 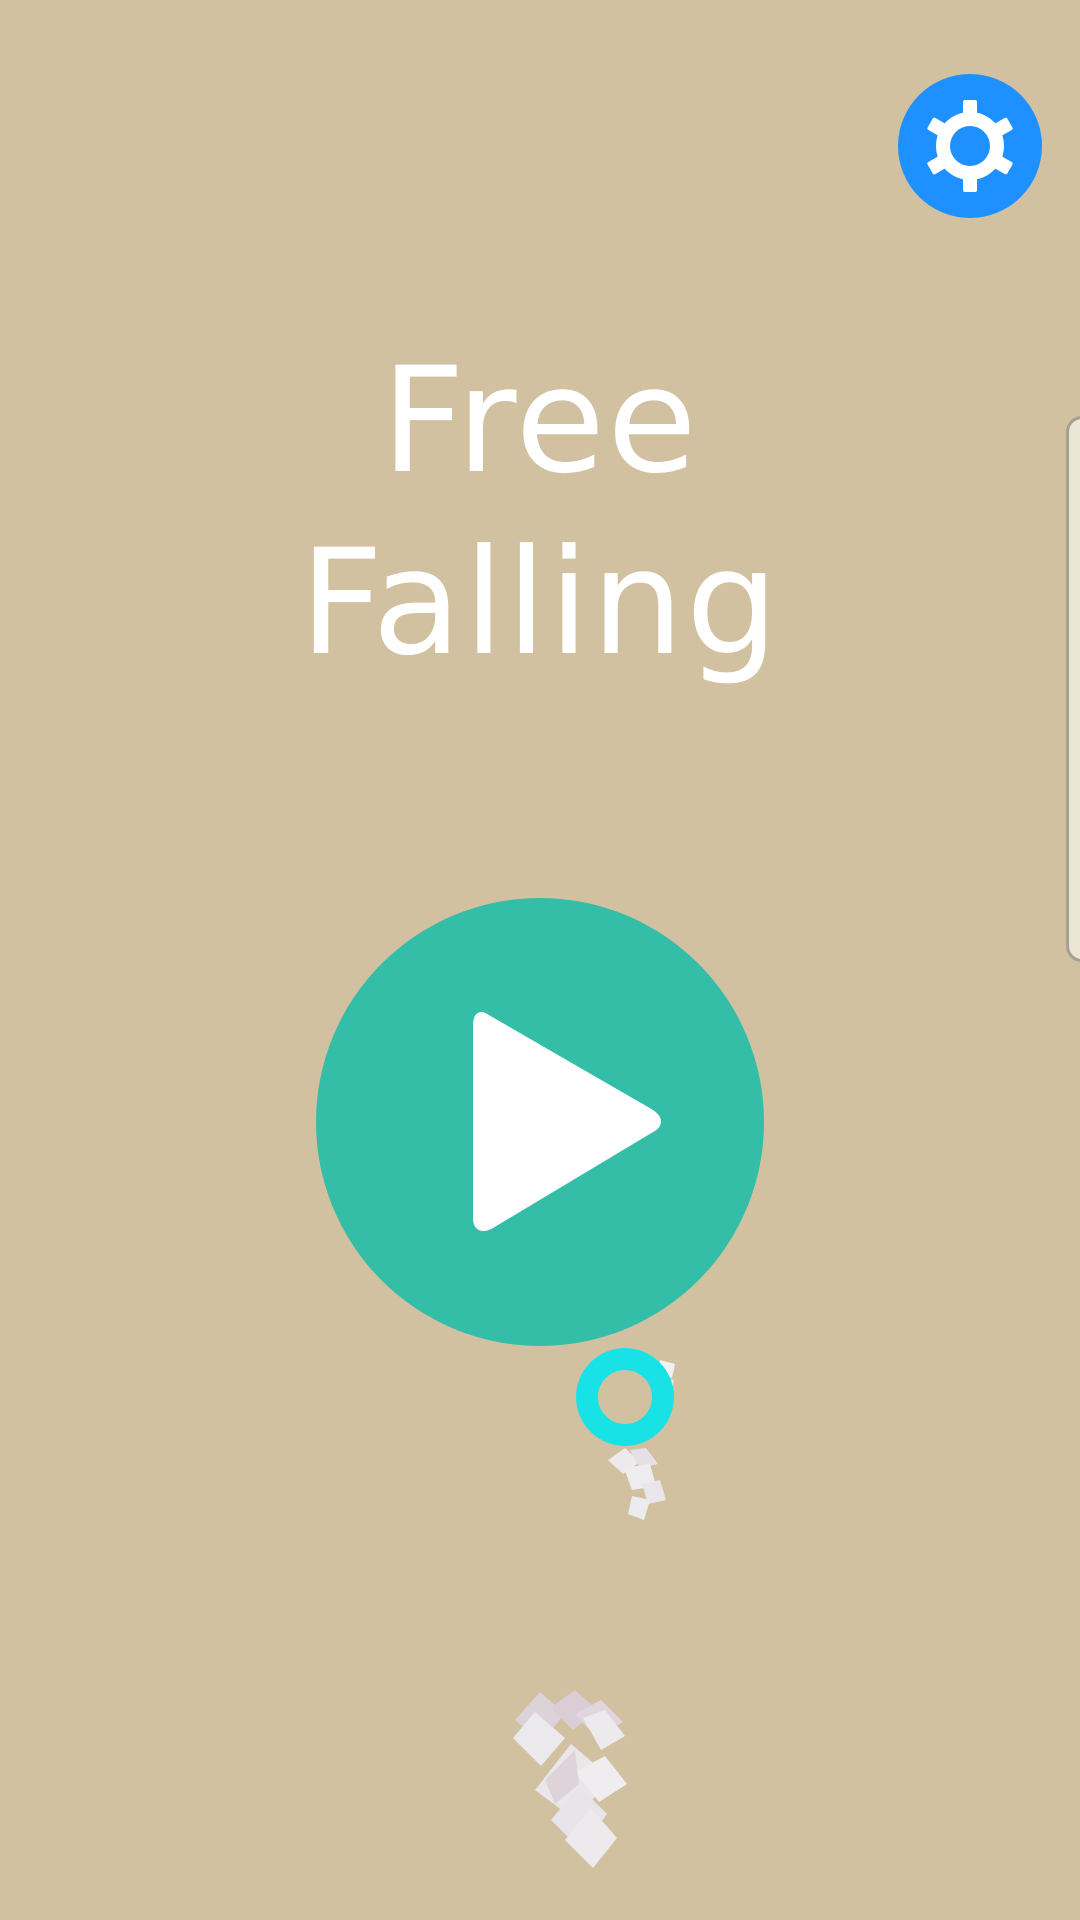 What do you see at coordinates (567, 1121) in the screenshot?
I see `play-icon` at bounding box center [567, 1121].